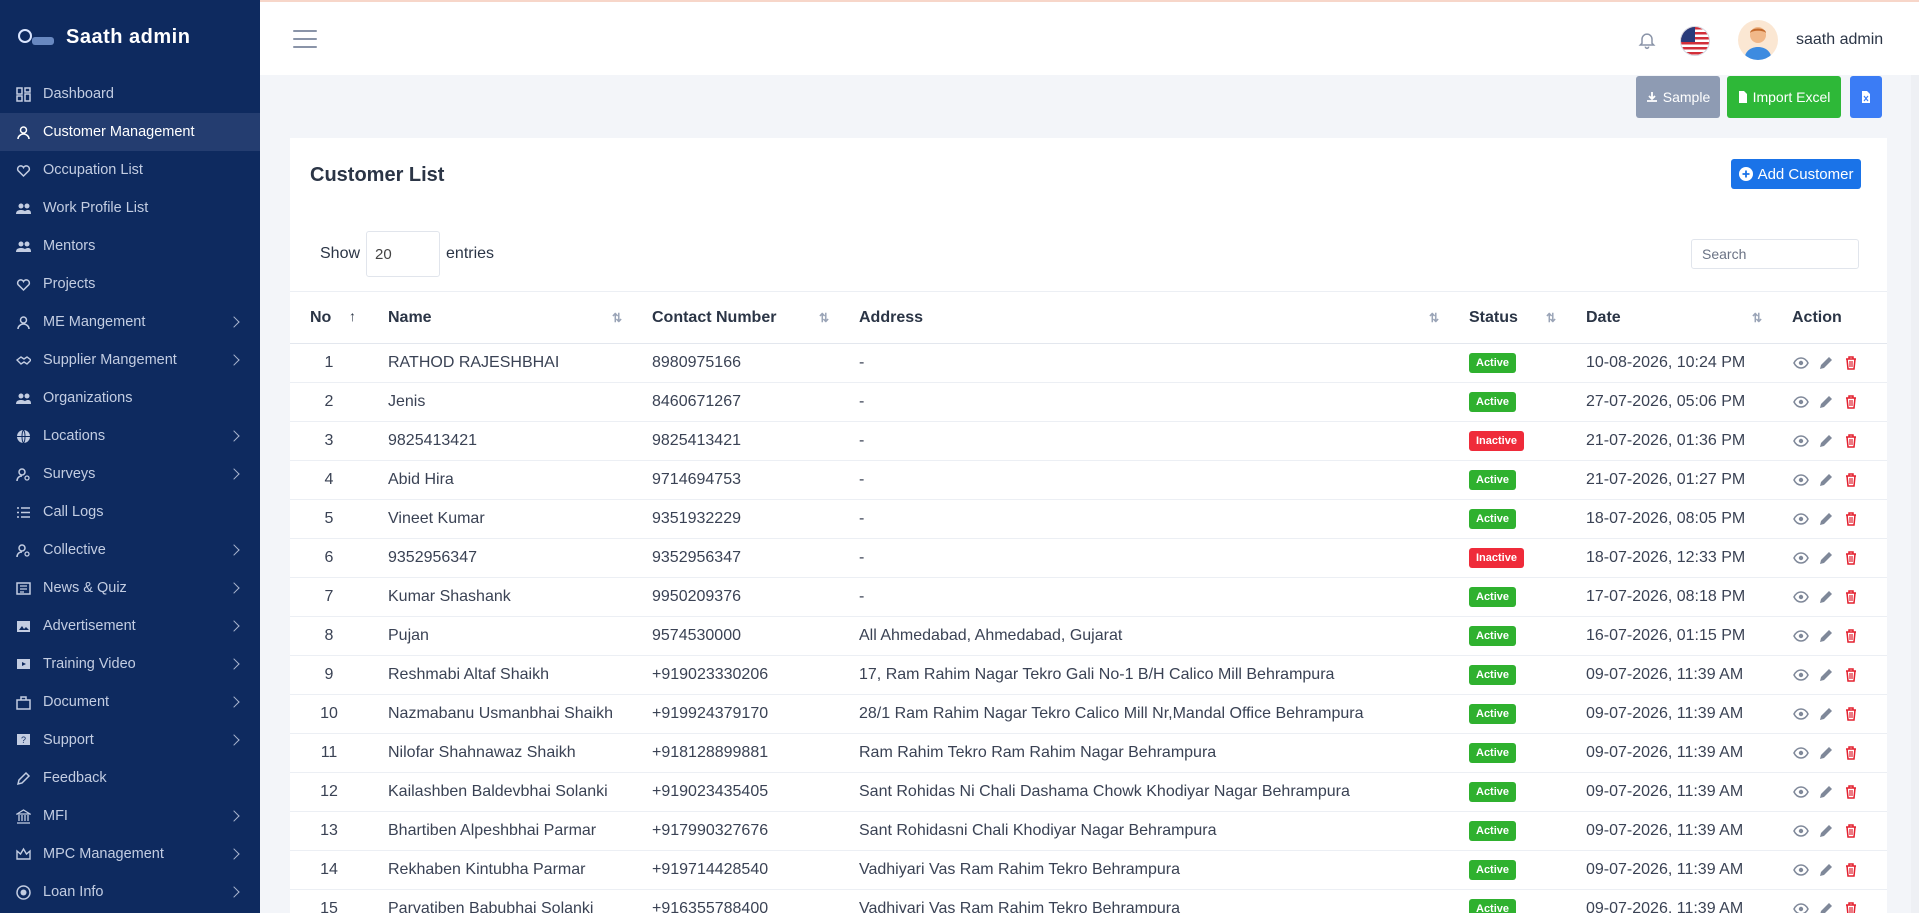 The image size is (1919, 913). What do you see at coordinates (1695, 41) in the screenshot?
I see `us-flag-icon` at bounding box center [1695, 41].